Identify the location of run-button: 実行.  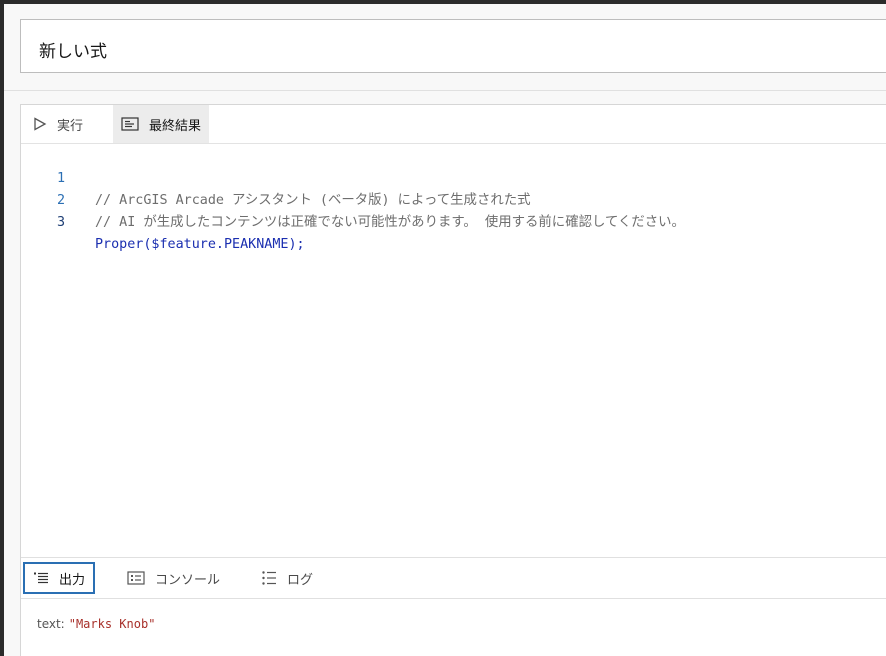
(61, 124).